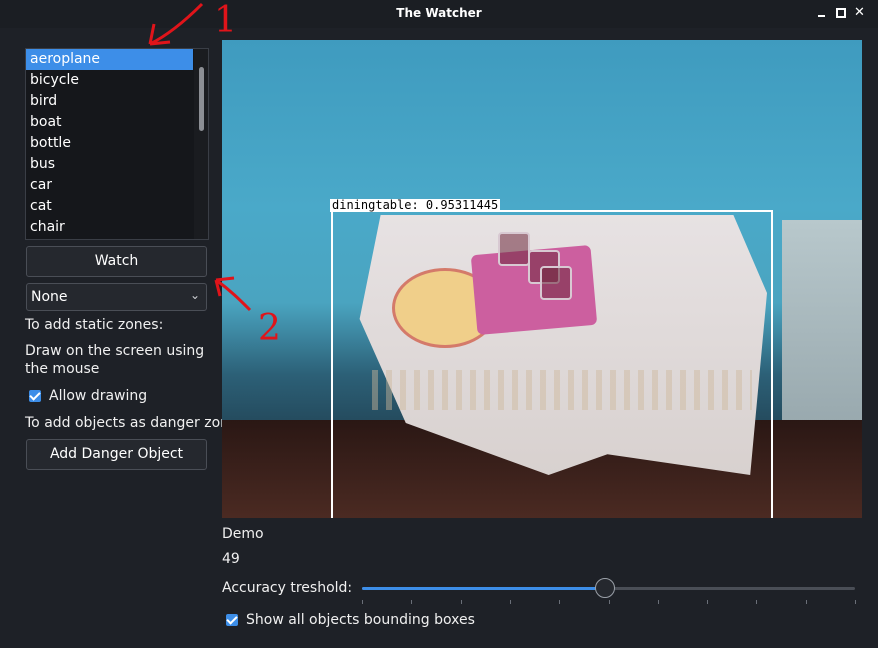 The height and width of the screenshot is (648, 878). Describe the element at coordinates (231, 559) in the screenshot. I see `threshold-value: 49` at that location.